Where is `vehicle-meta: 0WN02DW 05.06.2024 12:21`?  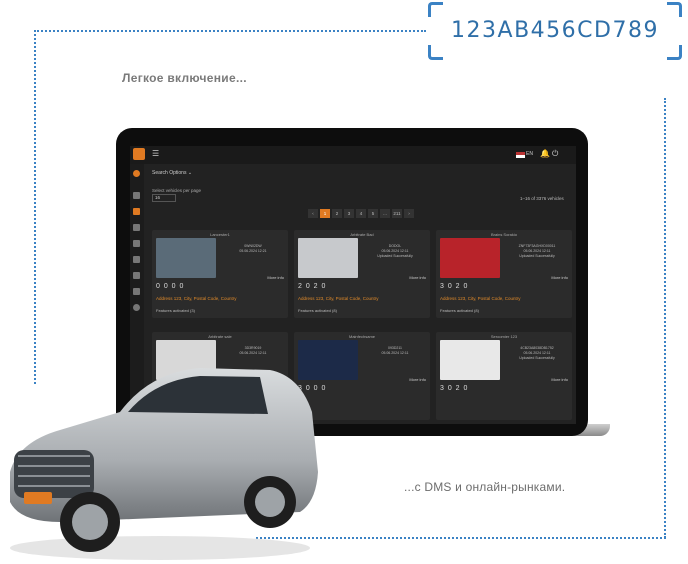 vehicle-meta: 0WN02DW 05.06.2024 12:21 is located at coordinates (253, 248).